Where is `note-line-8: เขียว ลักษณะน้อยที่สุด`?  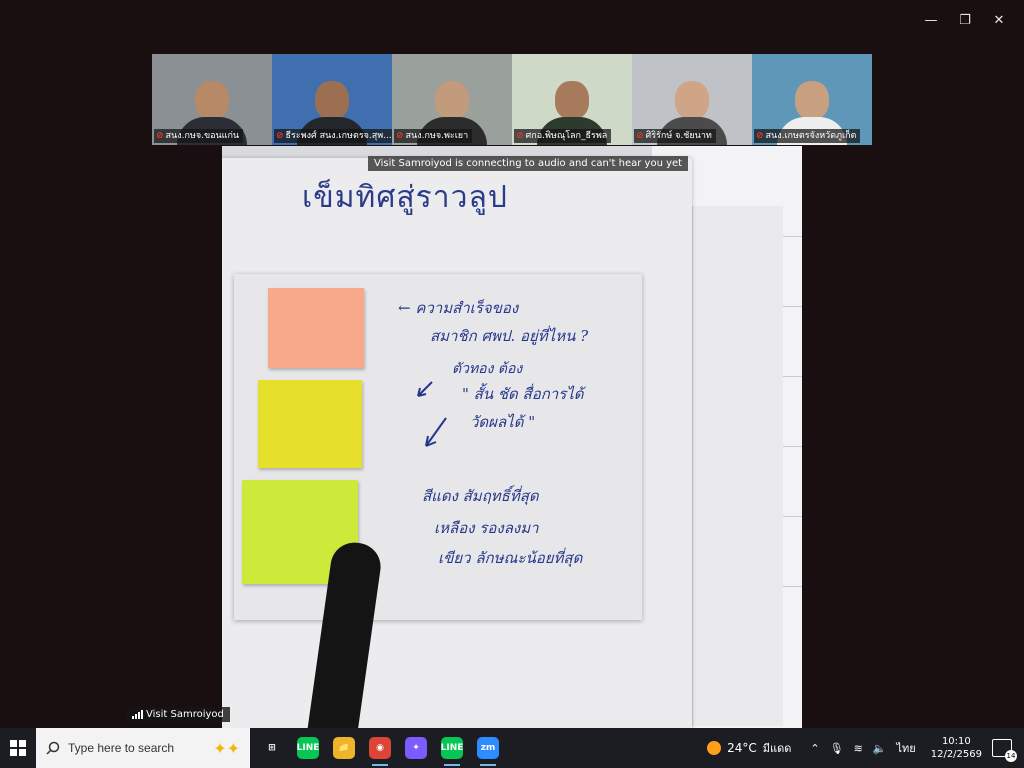
note-line-8: เขียว ลักษณะน้อยที่สุด is located at coordinates (510, 558).